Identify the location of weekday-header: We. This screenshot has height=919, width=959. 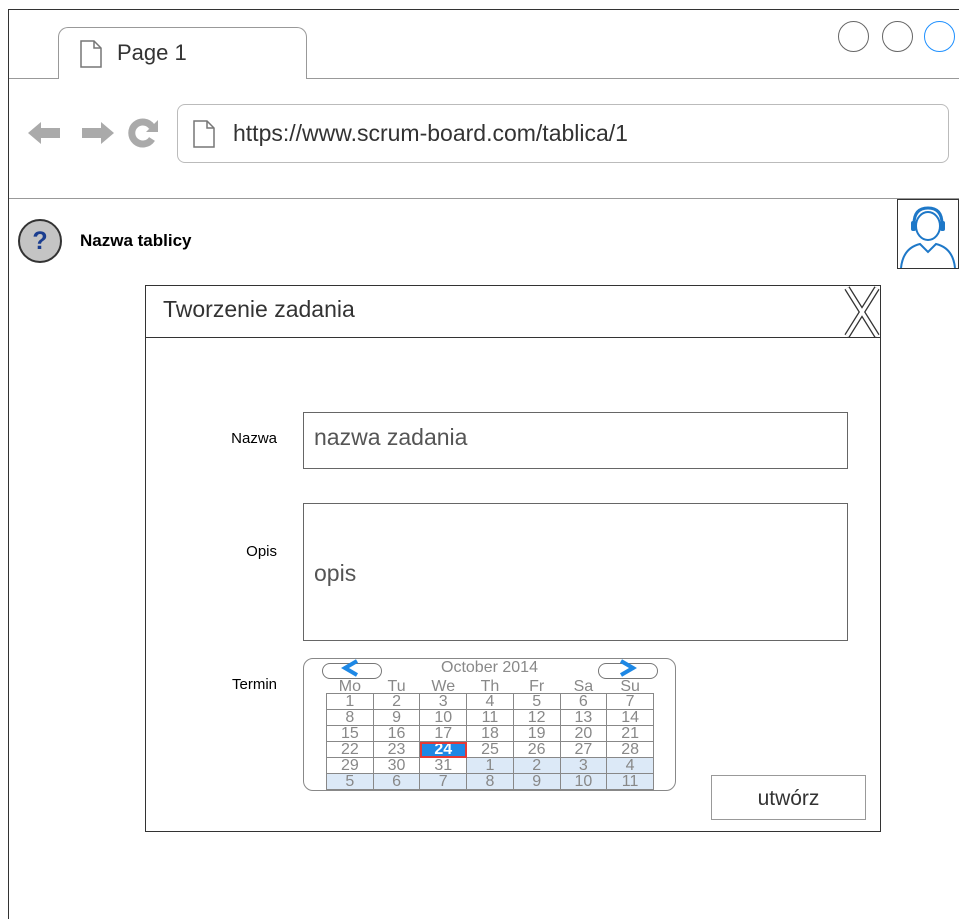
(443, 686).